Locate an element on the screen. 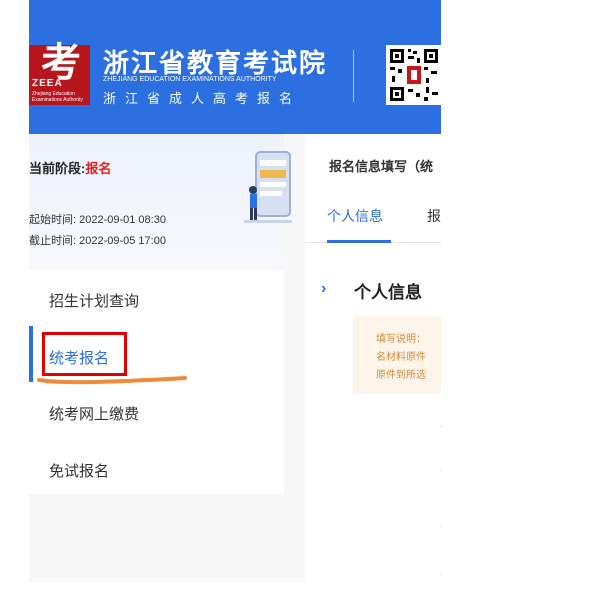  phone-illustration-icon is located at coordinates (268, 190).